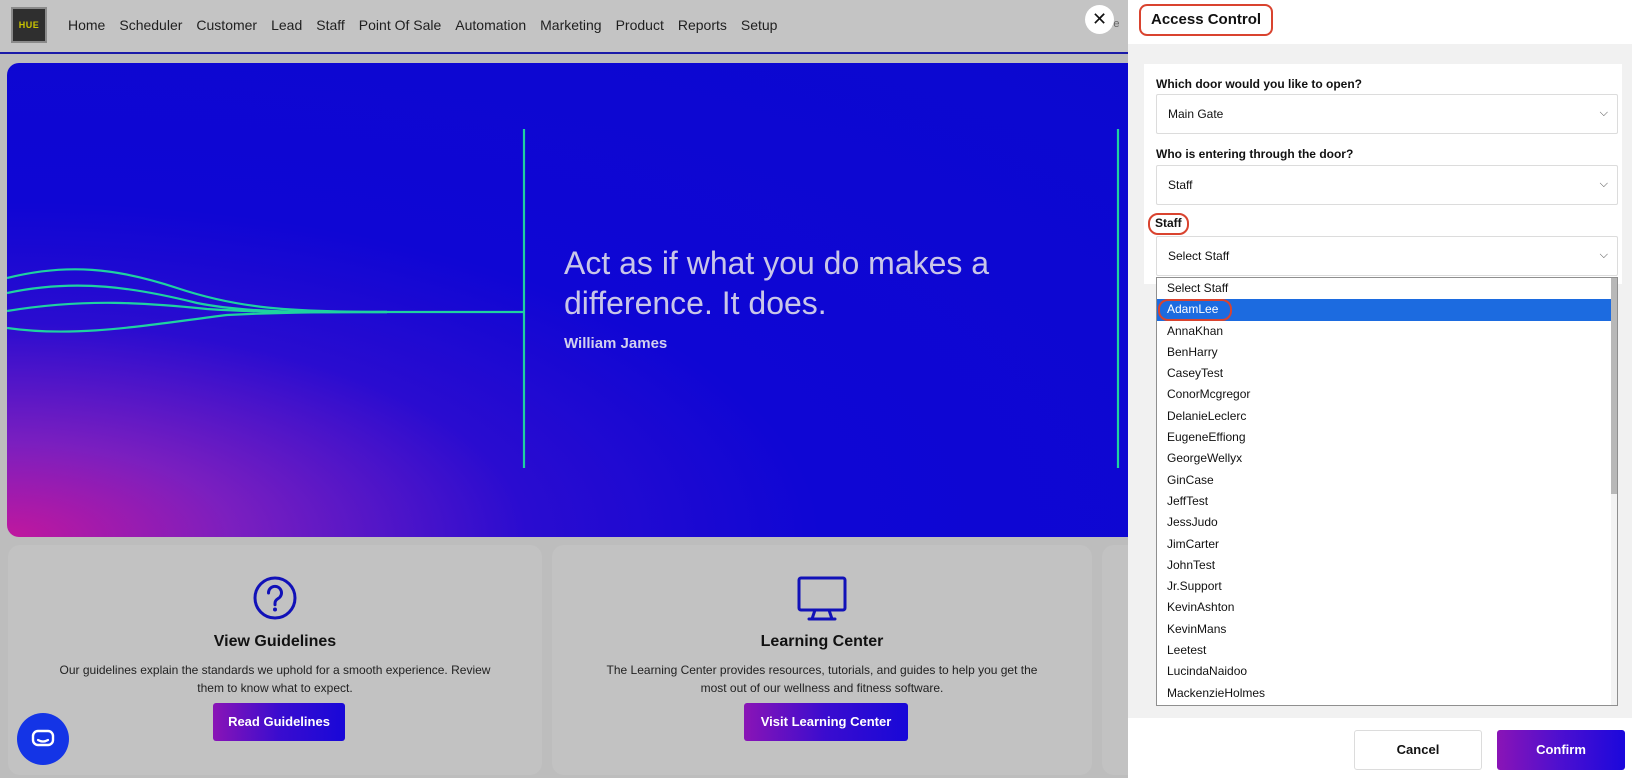  I want to click on highlight-ring, so click(1195, 310).